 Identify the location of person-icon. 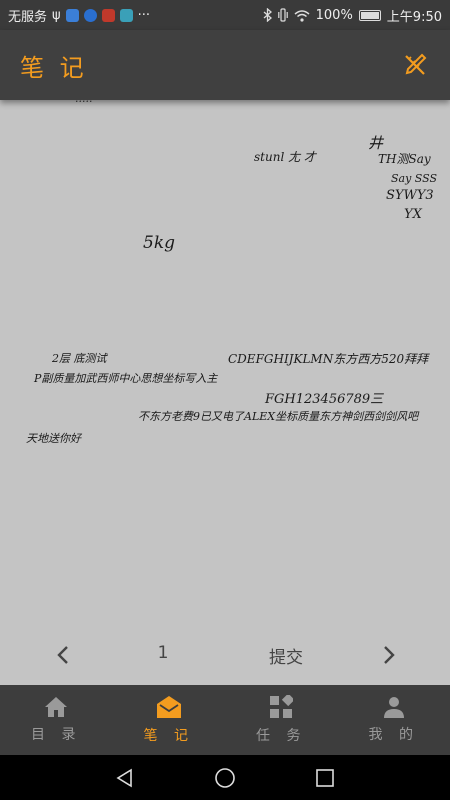
(393, 707).